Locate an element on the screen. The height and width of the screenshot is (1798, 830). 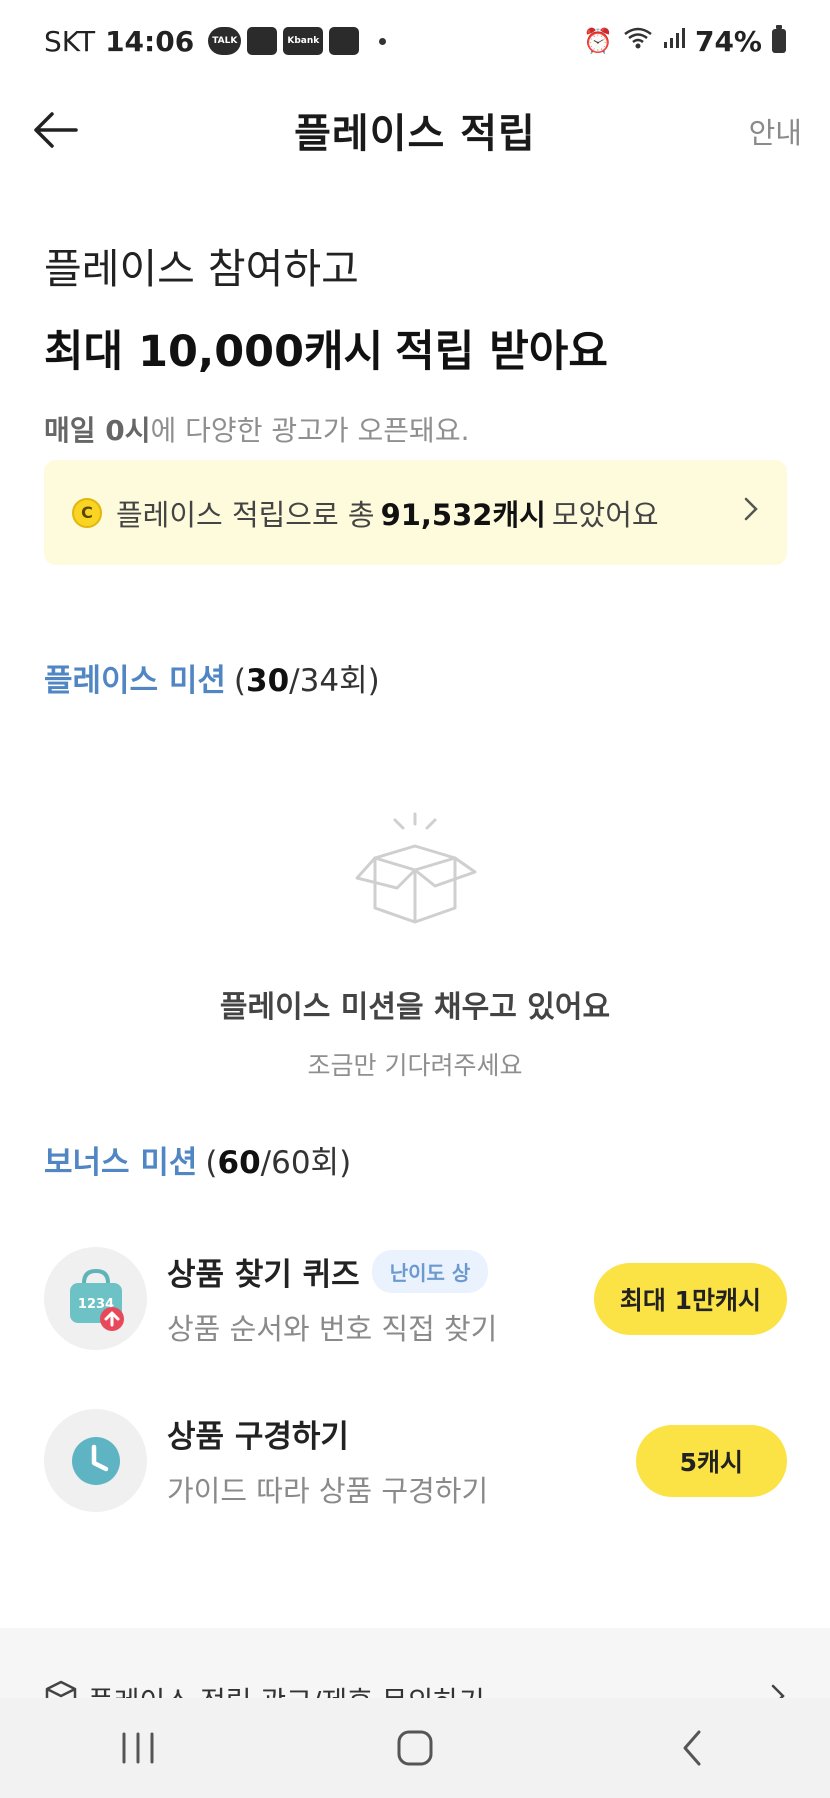
hero-subtitle-rest: 에 다양한 광고가 오픈돼요. is located at coordinates (310, 430).